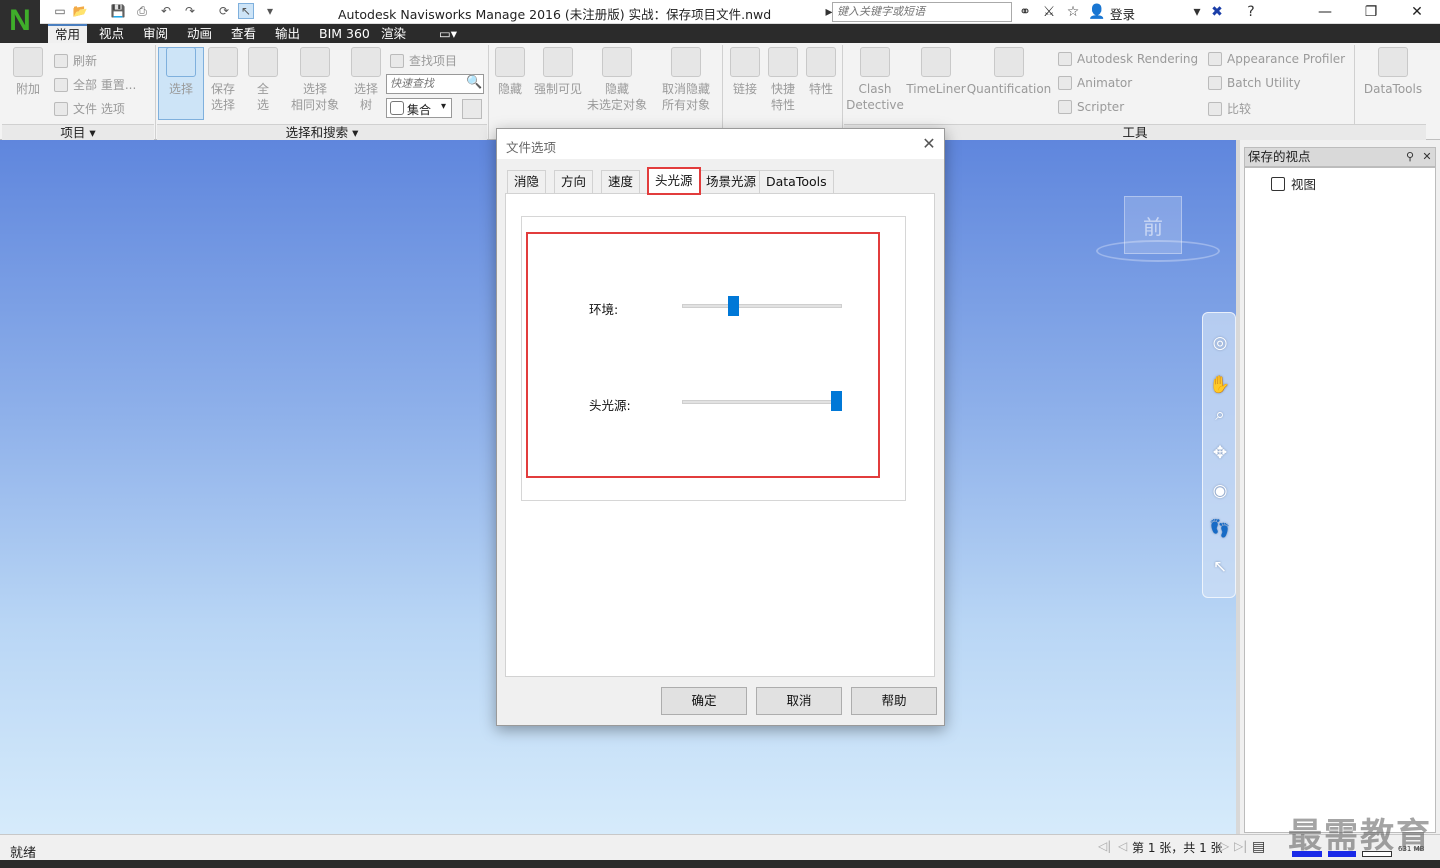 The height and width of the screenshot is (868, 1440). Describe the element at coordinates (1219, 529) in the screenshot. I see `walk-icon: 👣` at that location.